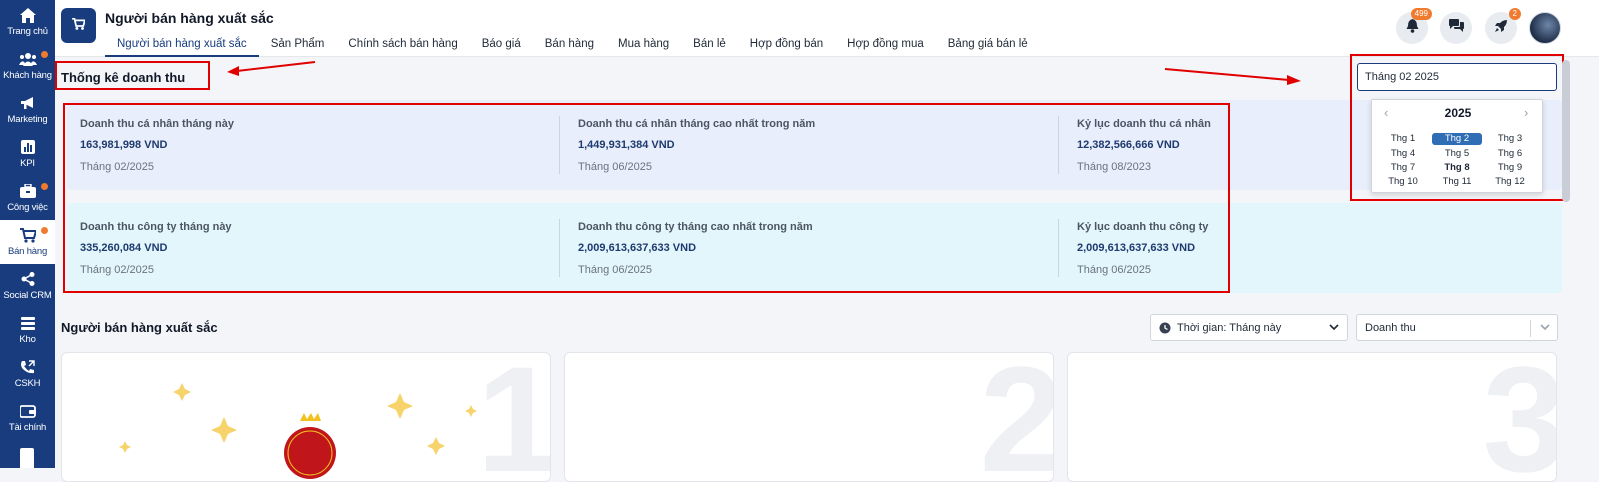  What do you see at coordinates (1457, 127) in the screenshot?
I see `annotation-box-picker` at bounding box center [1457, 127].